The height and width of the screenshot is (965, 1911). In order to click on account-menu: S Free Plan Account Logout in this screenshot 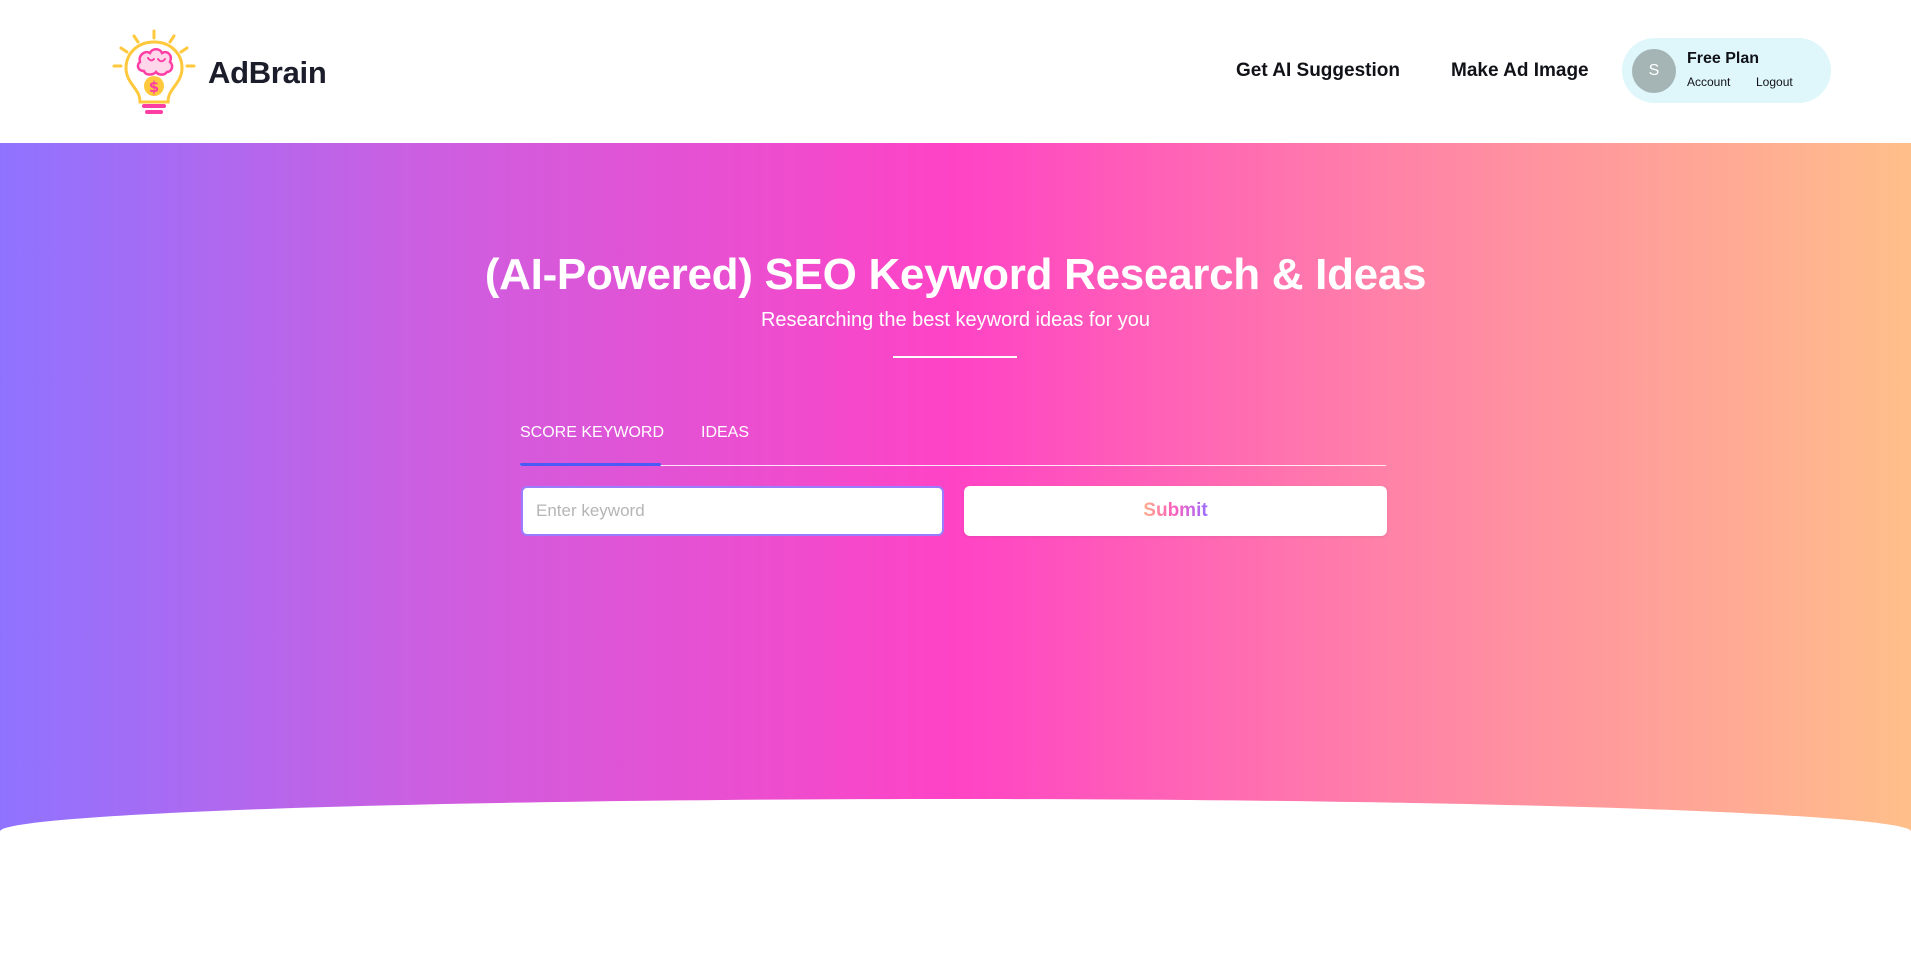, I will do `click(1726, 70)`.